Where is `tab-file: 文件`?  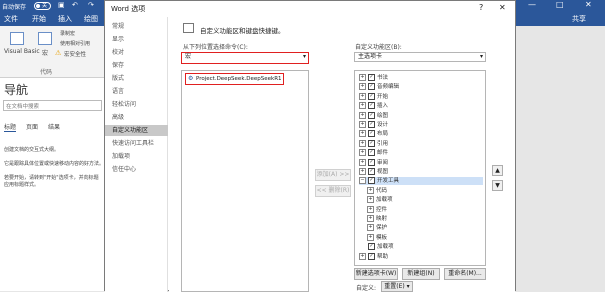 tab-file: 文件 is located at coordinates (11, 19).